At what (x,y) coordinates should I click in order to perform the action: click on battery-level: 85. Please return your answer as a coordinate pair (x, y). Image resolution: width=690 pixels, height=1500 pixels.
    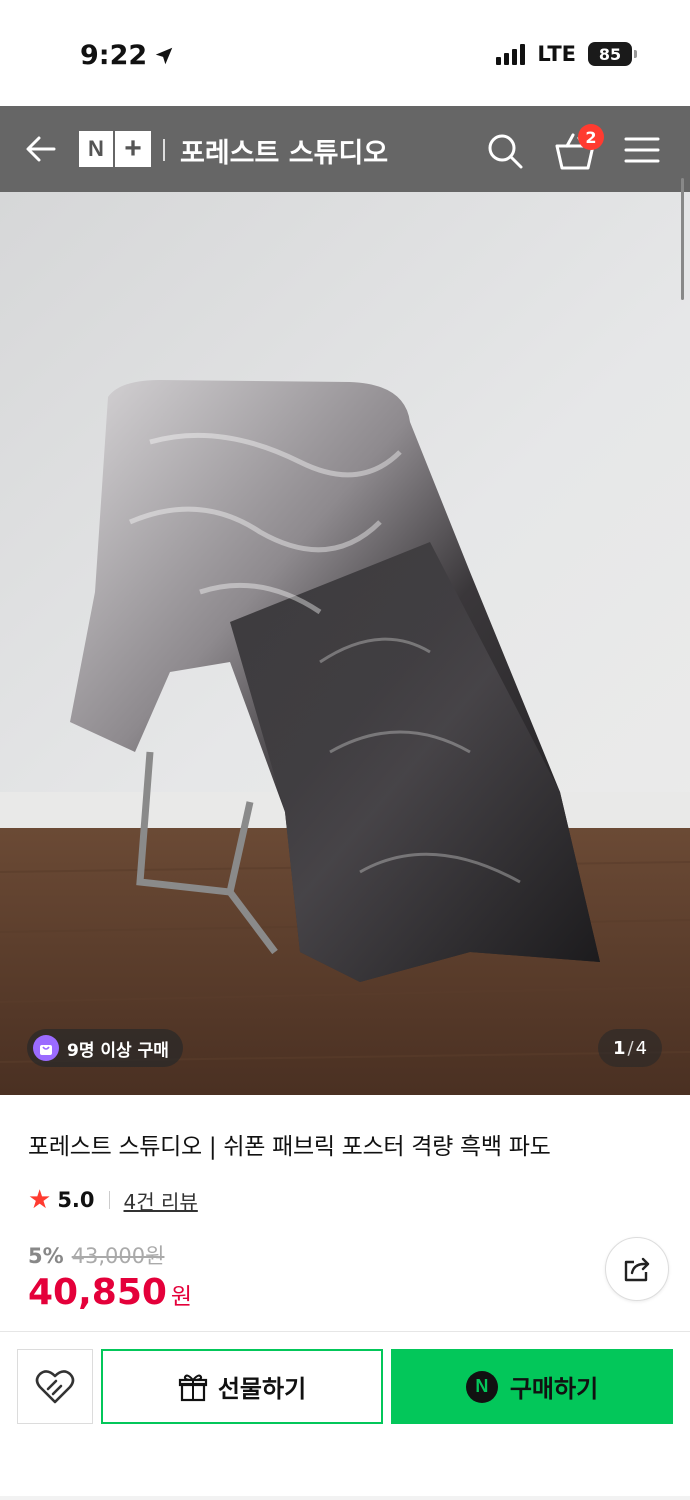
    Looking at the image, I should click on (610, 54).